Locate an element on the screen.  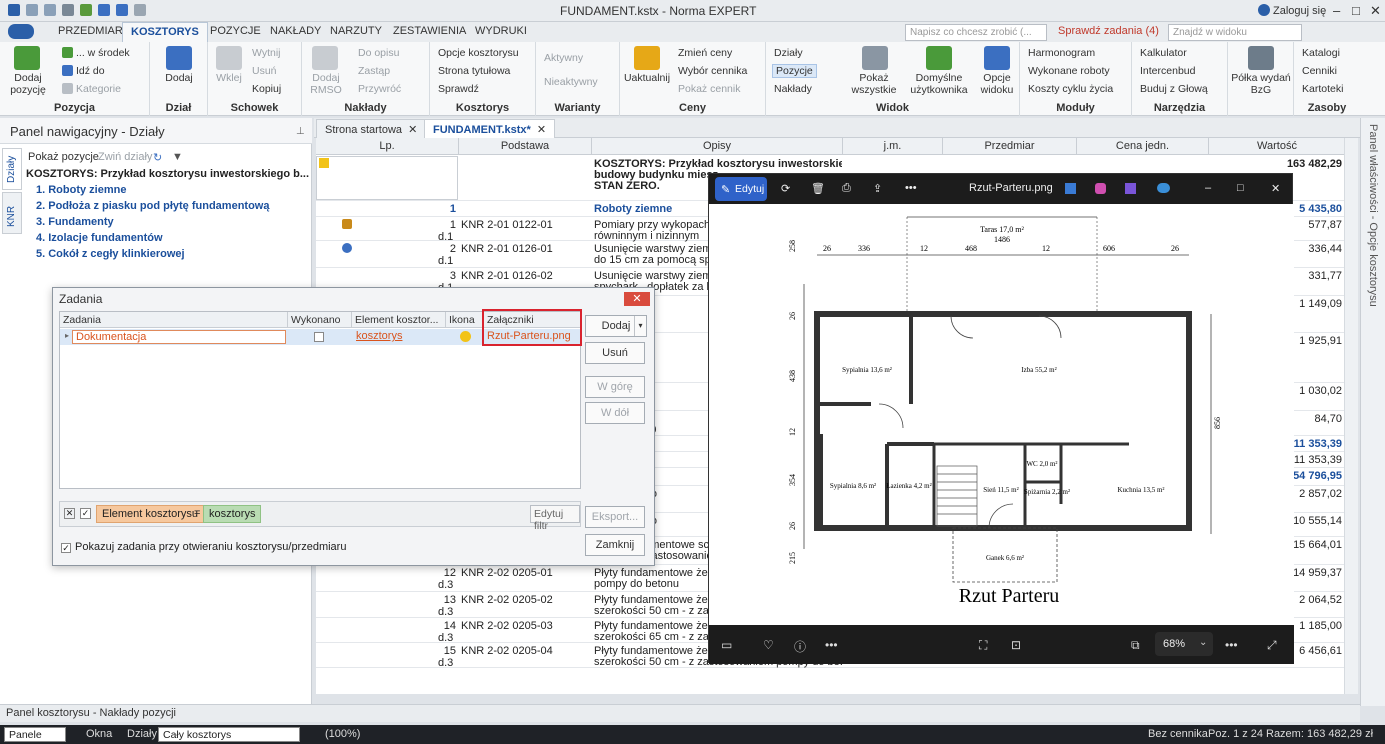
view-sections-button: Działy is located at coordinates (788, 53).